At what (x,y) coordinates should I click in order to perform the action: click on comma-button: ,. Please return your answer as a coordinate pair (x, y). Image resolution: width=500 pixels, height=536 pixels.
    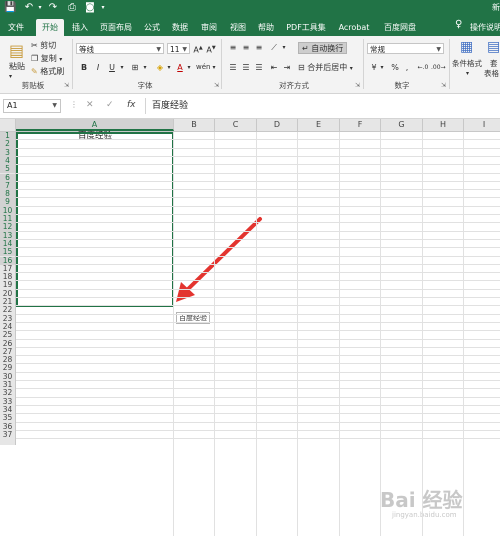
    Looking at the image, I should click on (407, 67).